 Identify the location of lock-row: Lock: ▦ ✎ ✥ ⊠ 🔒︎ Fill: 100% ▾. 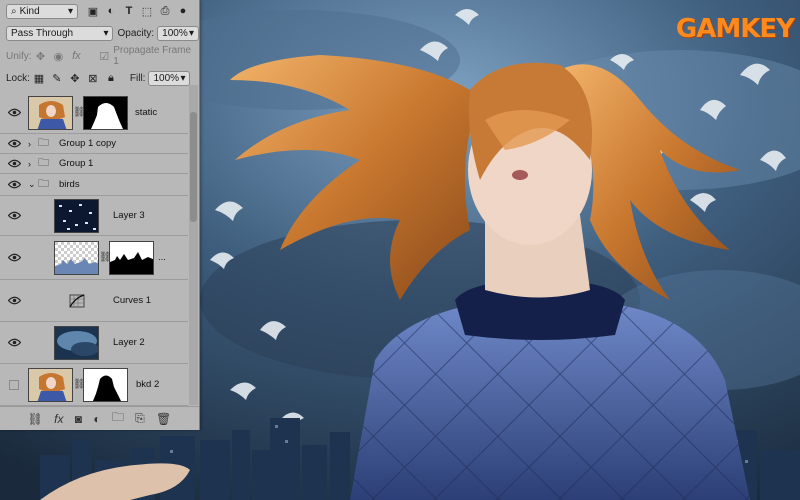
(99, 78).